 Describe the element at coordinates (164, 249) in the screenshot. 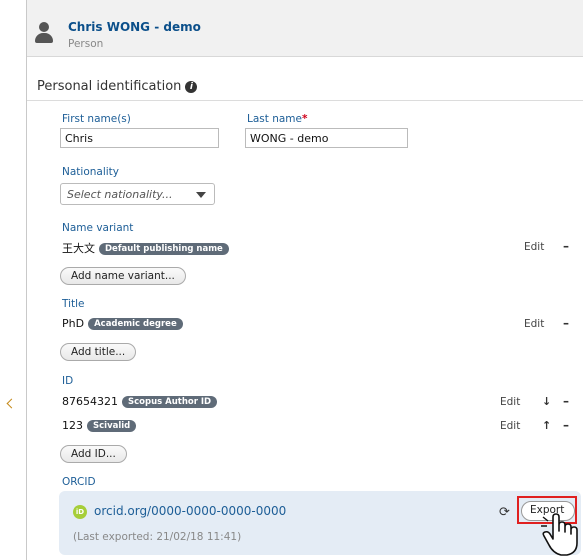

I see `name-variant-badge: Default publishing name` at that location.